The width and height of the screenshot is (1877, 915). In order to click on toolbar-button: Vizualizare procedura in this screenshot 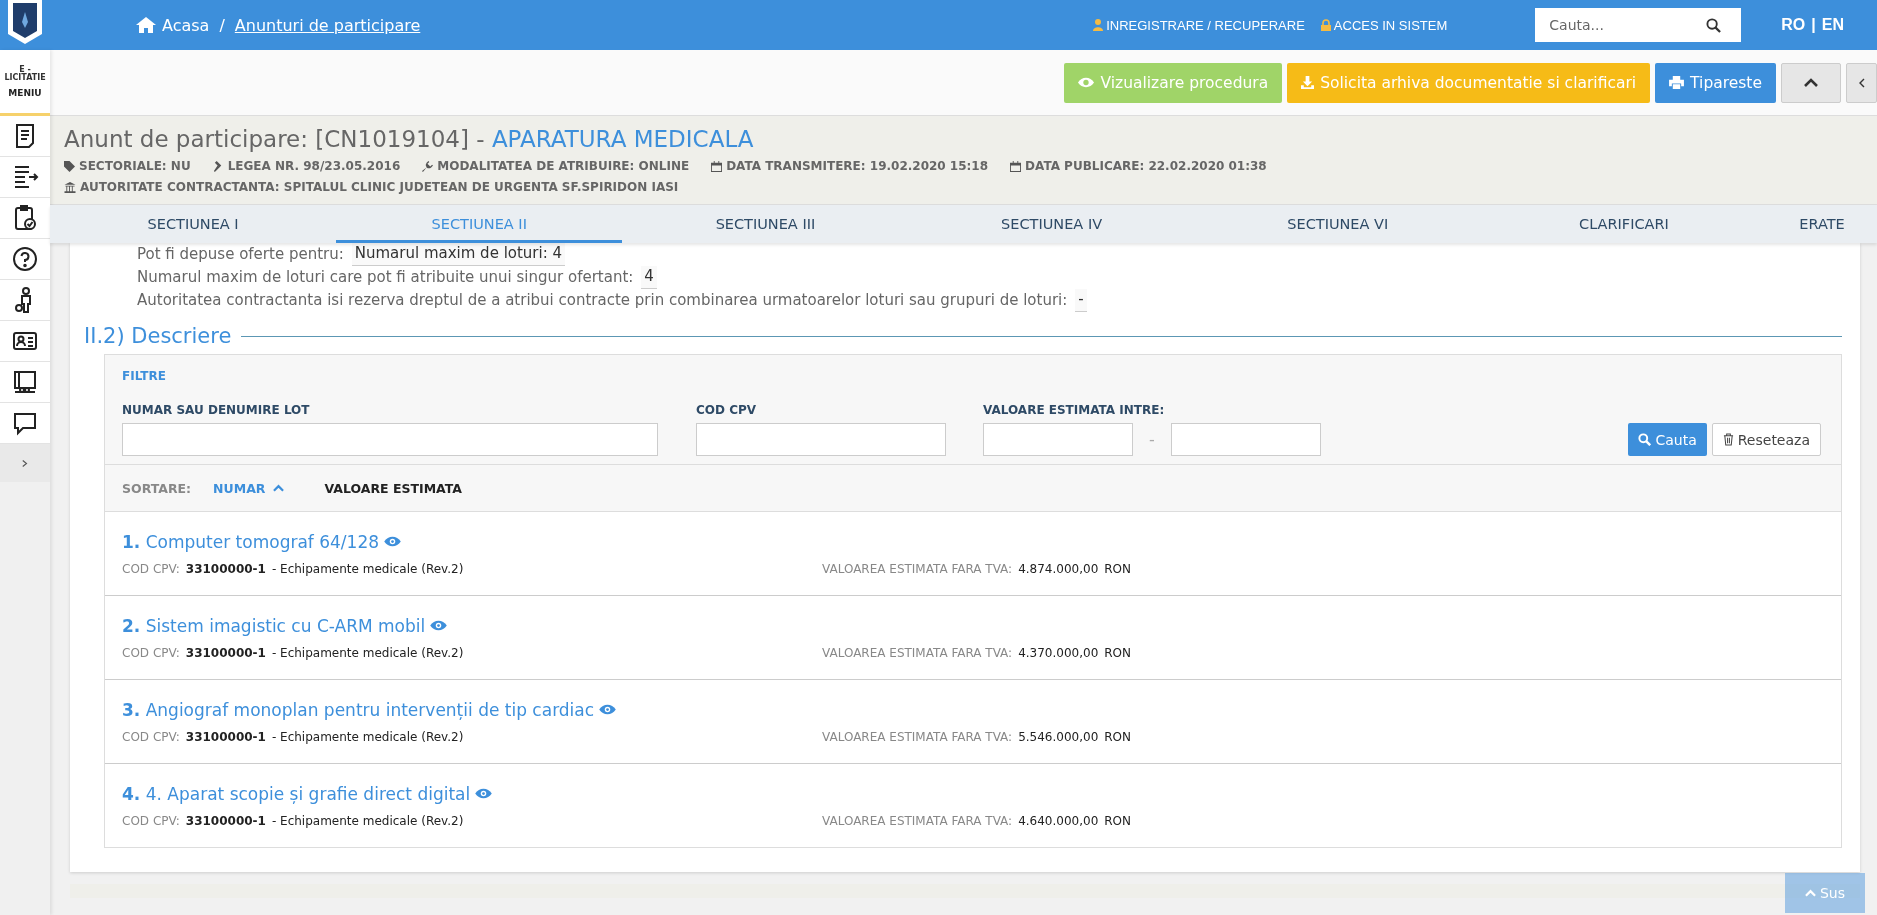, I will do `click(1173, 82)`.